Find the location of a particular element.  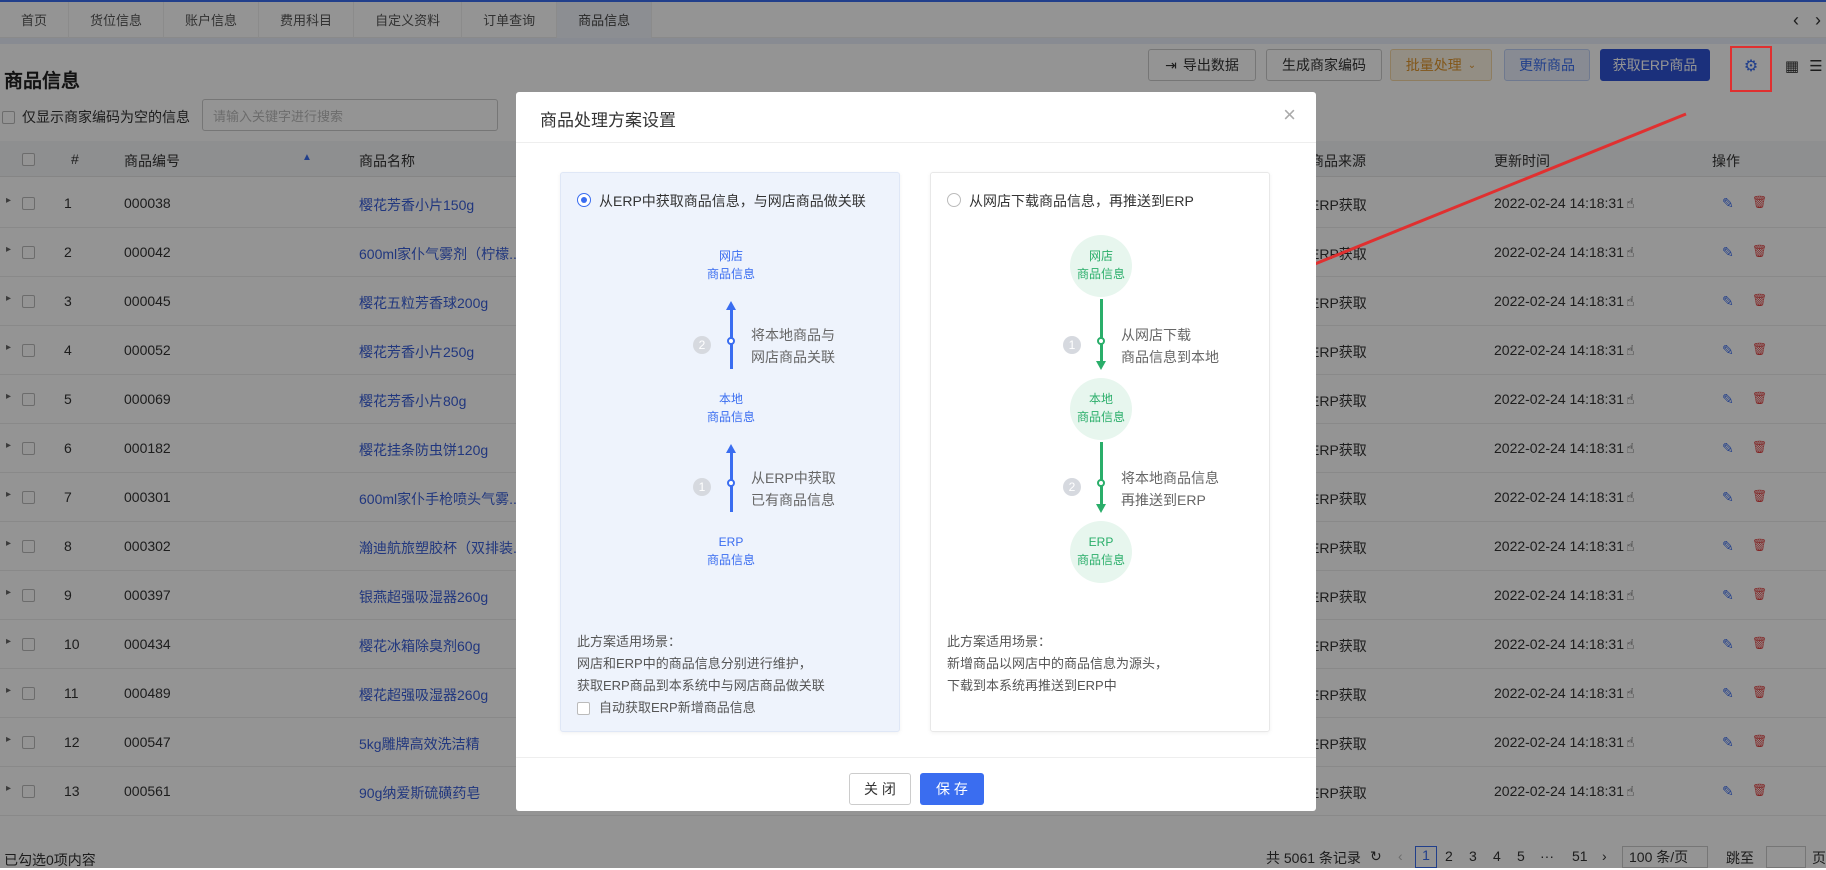

option-erp-radio is located at coordinates (584, 200).